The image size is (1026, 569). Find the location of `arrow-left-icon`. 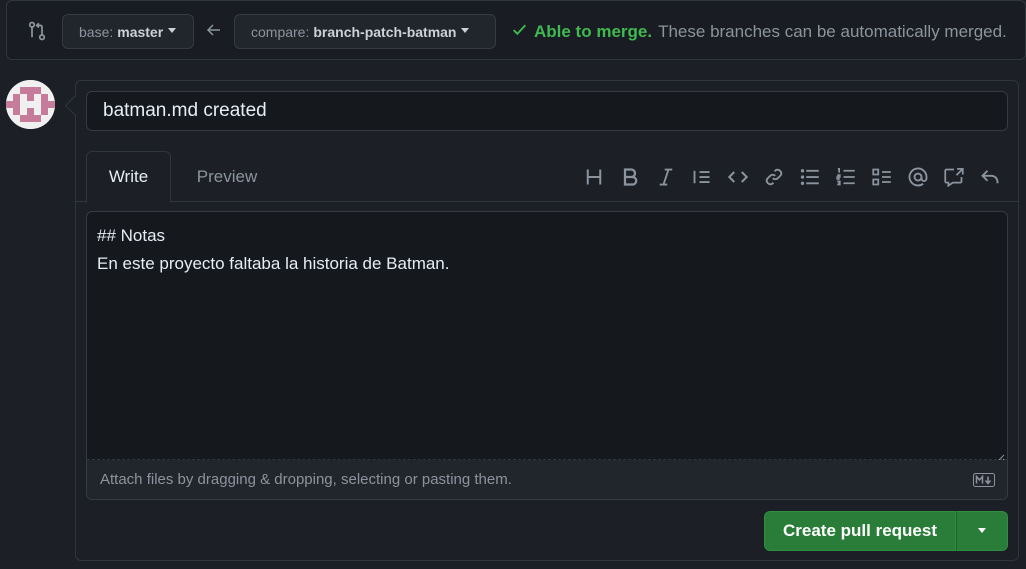

arrow-left-icon is located at coordinates (214, 30).